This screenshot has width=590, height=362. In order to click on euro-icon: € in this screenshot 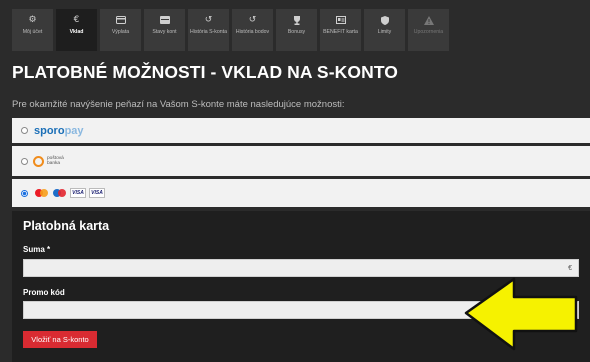, I will do `click(76, 20)`.